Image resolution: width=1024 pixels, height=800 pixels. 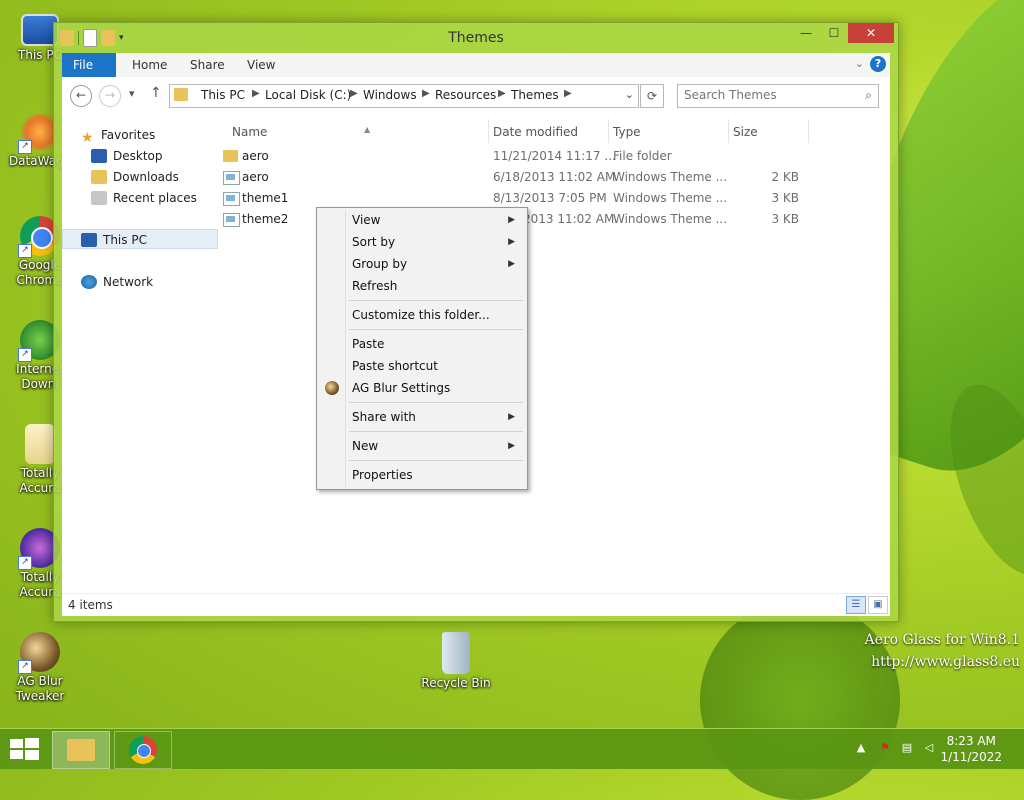 I want to click on menu-item-properties: Properties, so click(x=422, y=475).